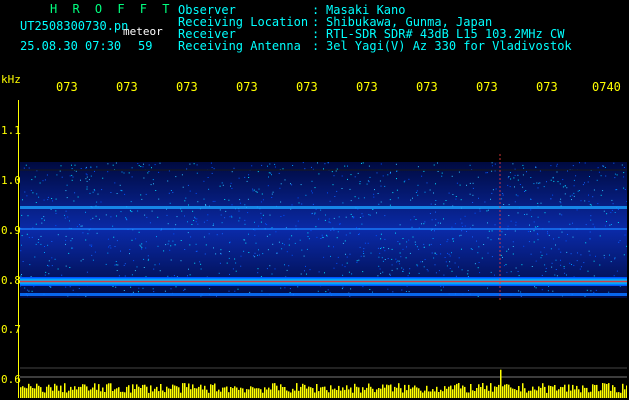 The height and width of the screenshot is (400, 629). Describe the element at coordinates (74, 26) in the screenshot. I see `file-name: UT2508300730.pn` at that location.